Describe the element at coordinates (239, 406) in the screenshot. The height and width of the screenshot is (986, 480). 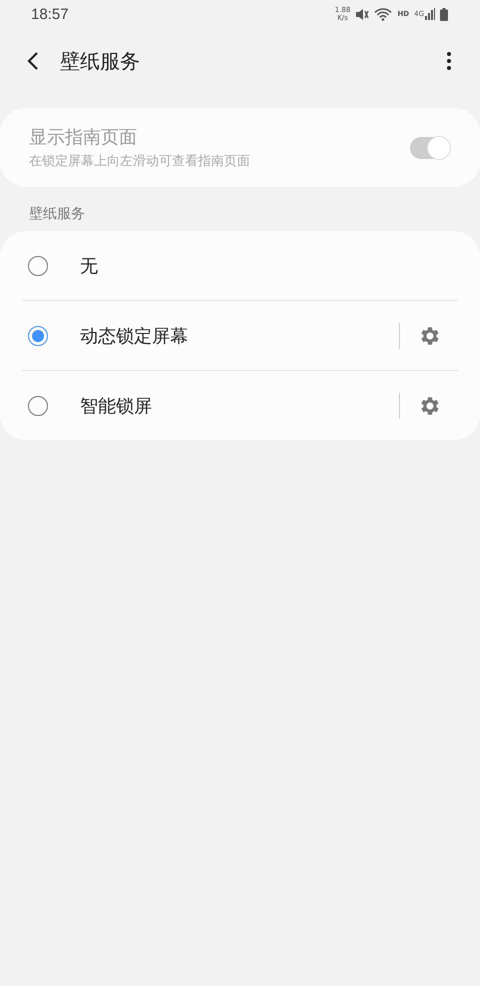
I see `option-label: 智能锁屏` at that location.